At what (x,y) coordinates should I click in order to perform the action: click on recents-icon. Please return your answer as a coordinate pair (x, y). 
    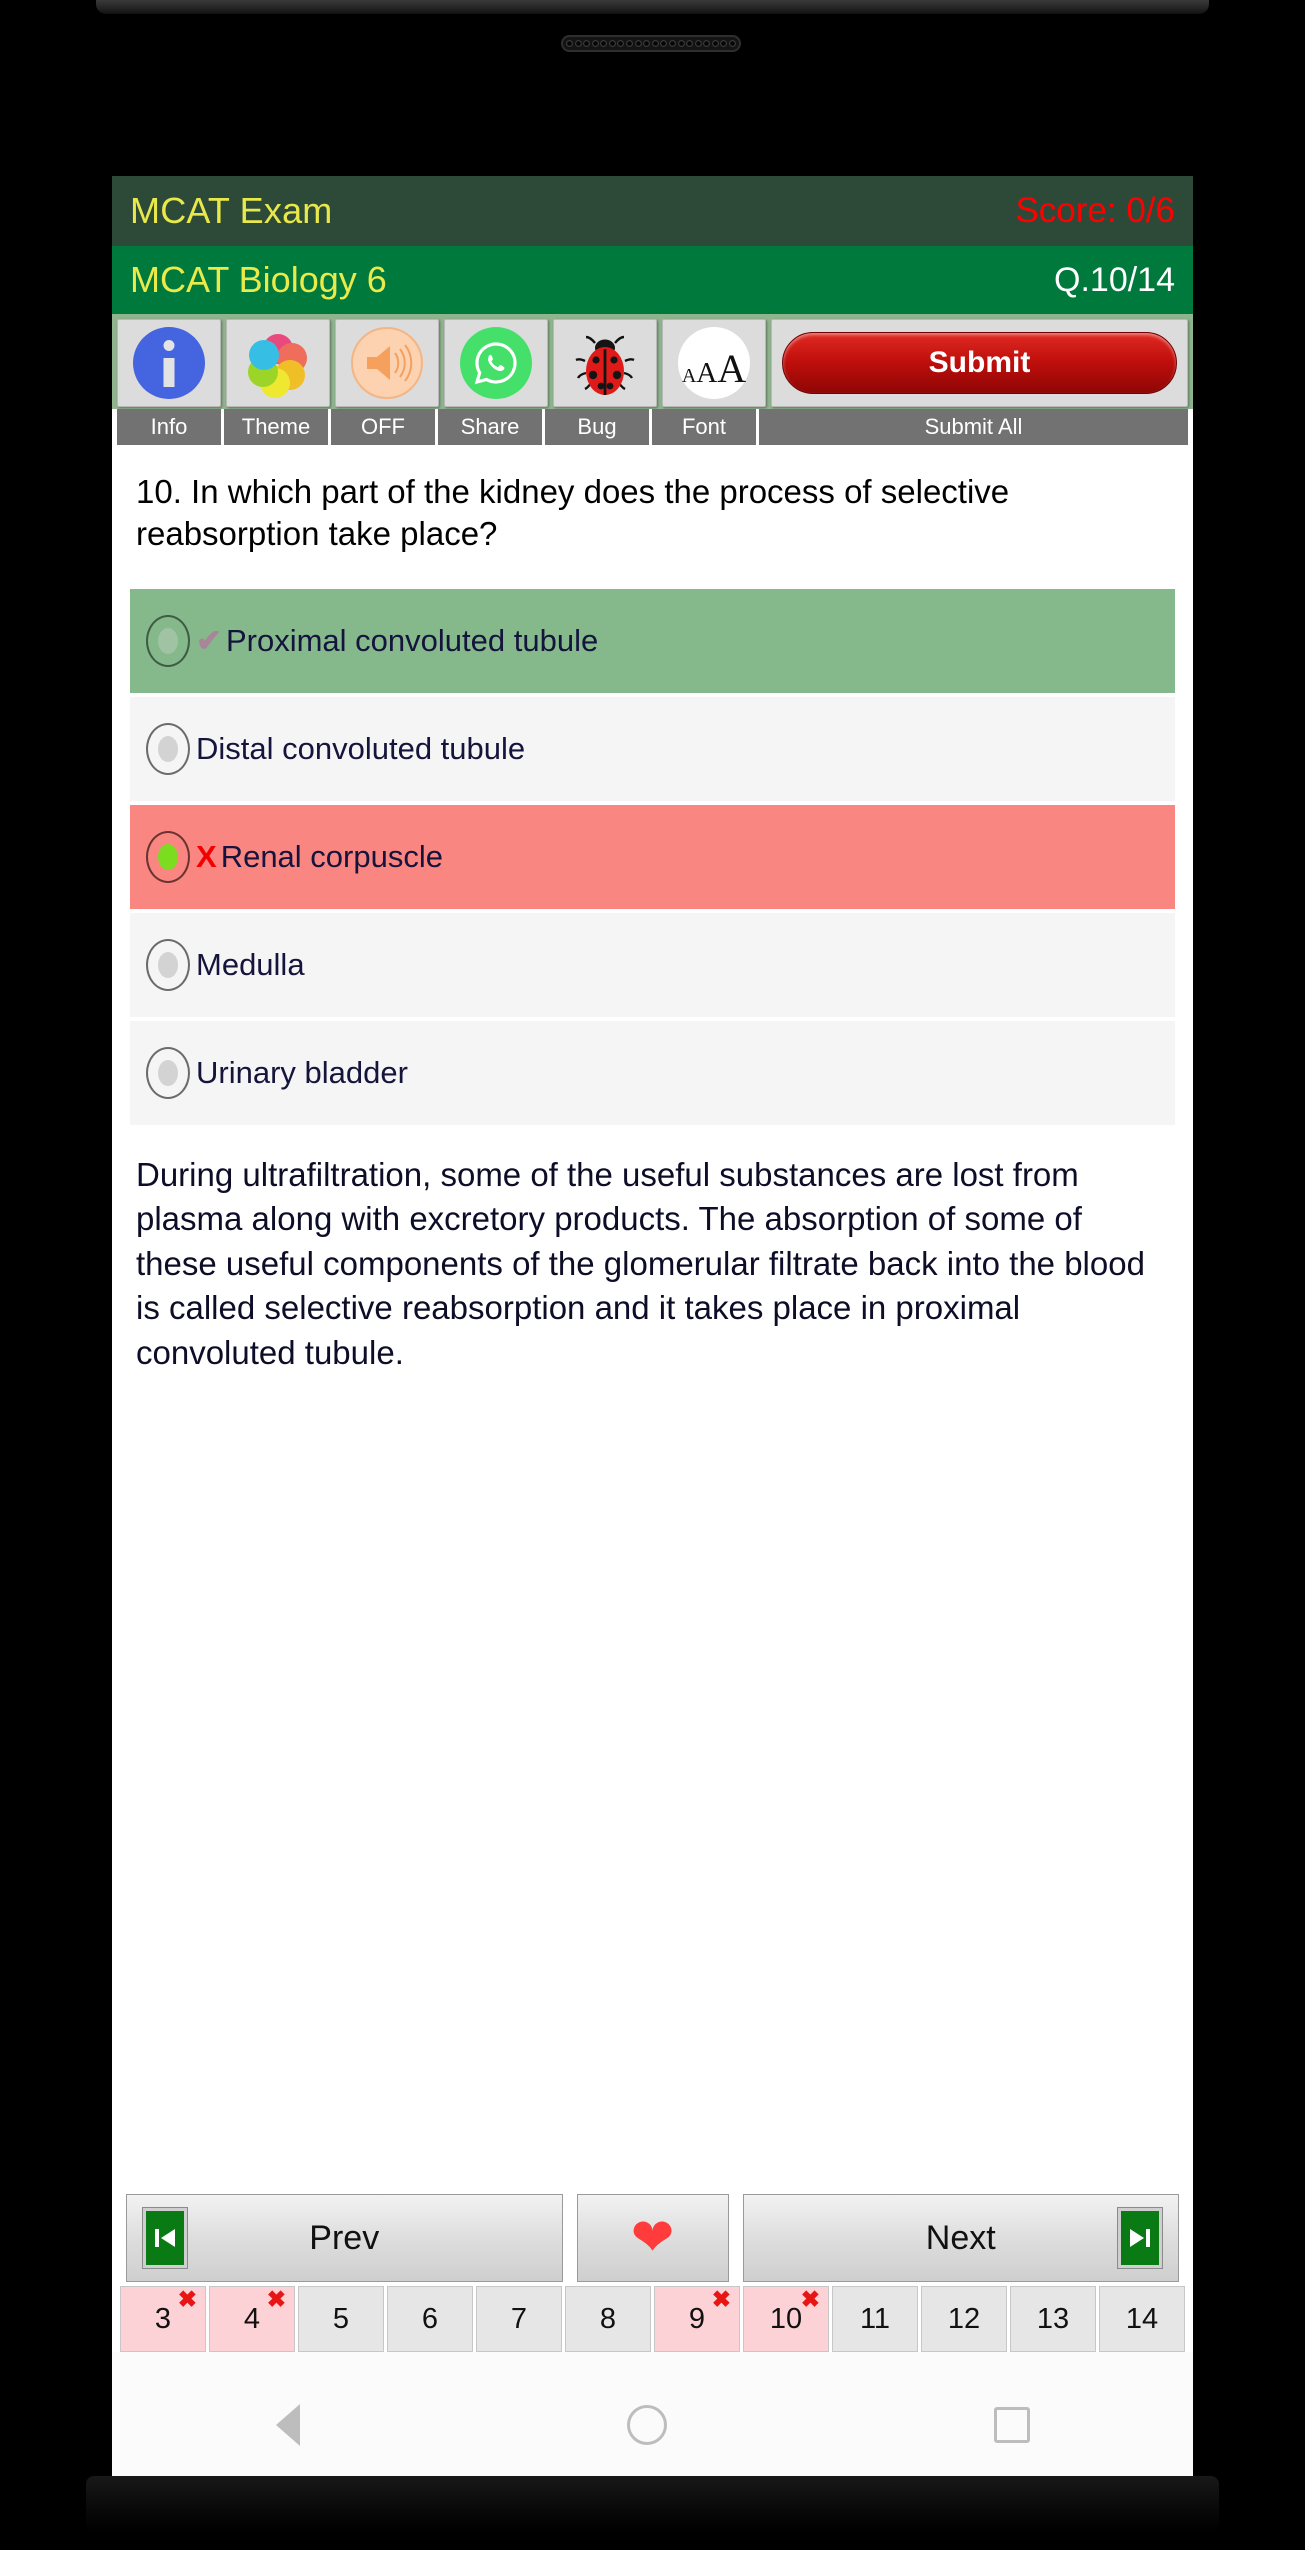
    Looking at the image, I should click on (1011, 2425).